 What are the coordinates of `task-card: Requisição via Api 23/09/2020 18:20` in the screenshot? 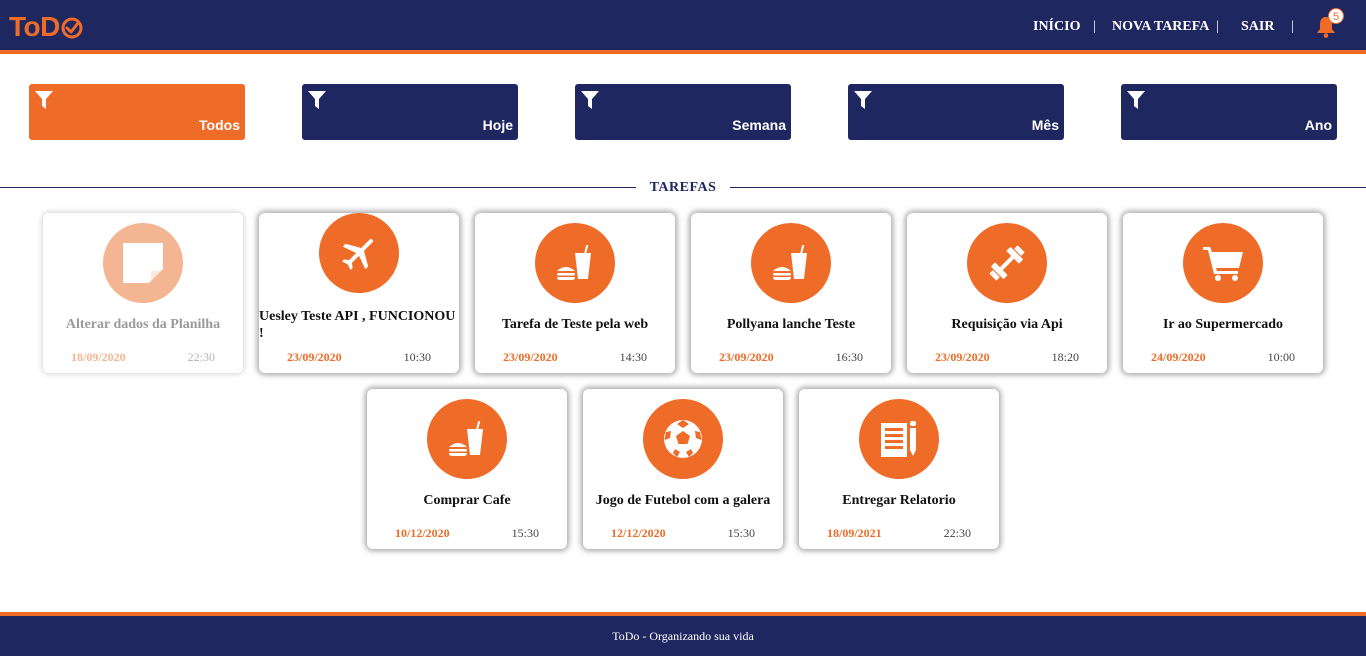 It's located at (1007, 293).